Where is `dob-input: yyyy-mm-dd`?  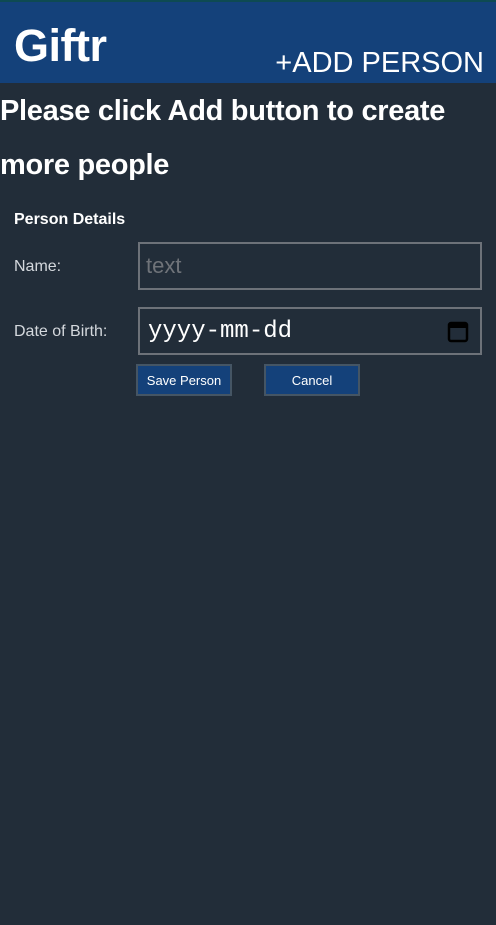
dob-input: yyyy-mm-dd is located at coordinates (310, 331).